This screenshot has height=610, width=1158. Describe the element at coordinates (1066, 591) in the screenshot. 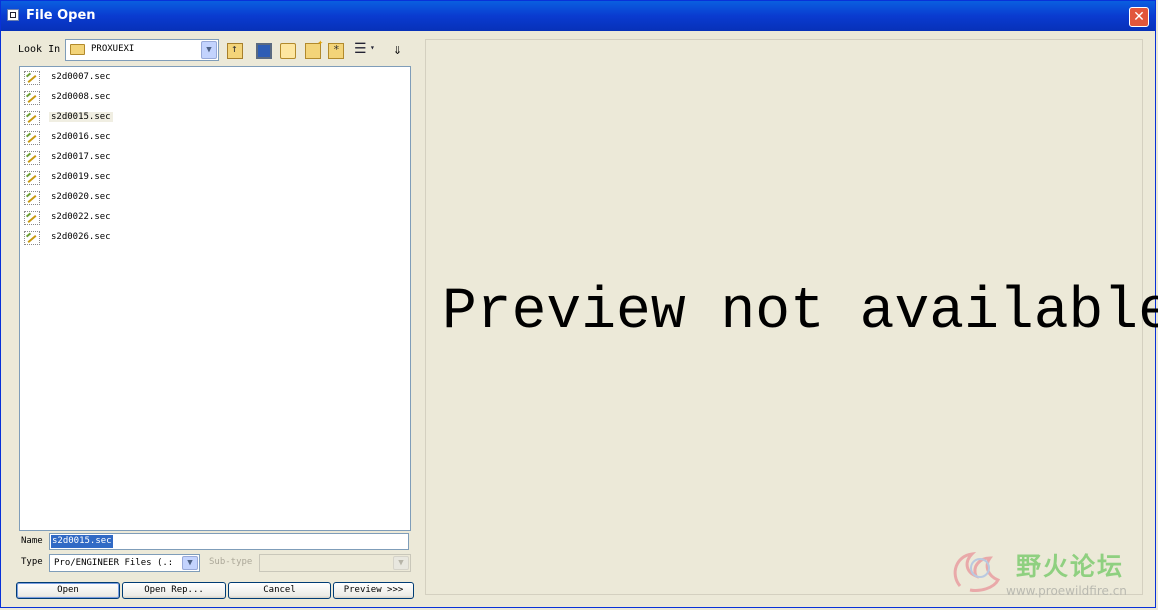

I see `watermark-url: www.proewildfire.cn` at that location.